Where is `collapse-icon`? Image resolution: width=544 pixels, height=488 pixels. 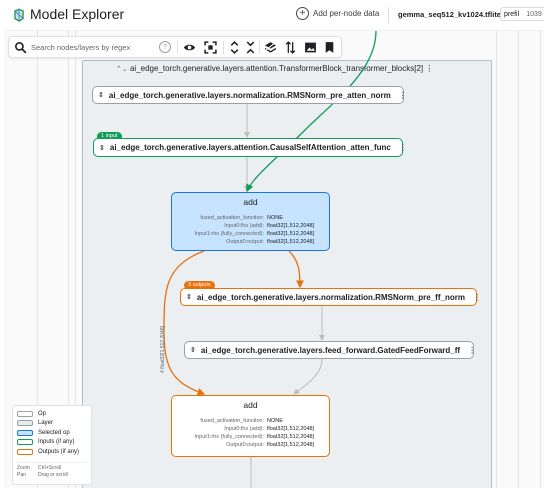
collapse-icon is located at coordinates (250, 47).